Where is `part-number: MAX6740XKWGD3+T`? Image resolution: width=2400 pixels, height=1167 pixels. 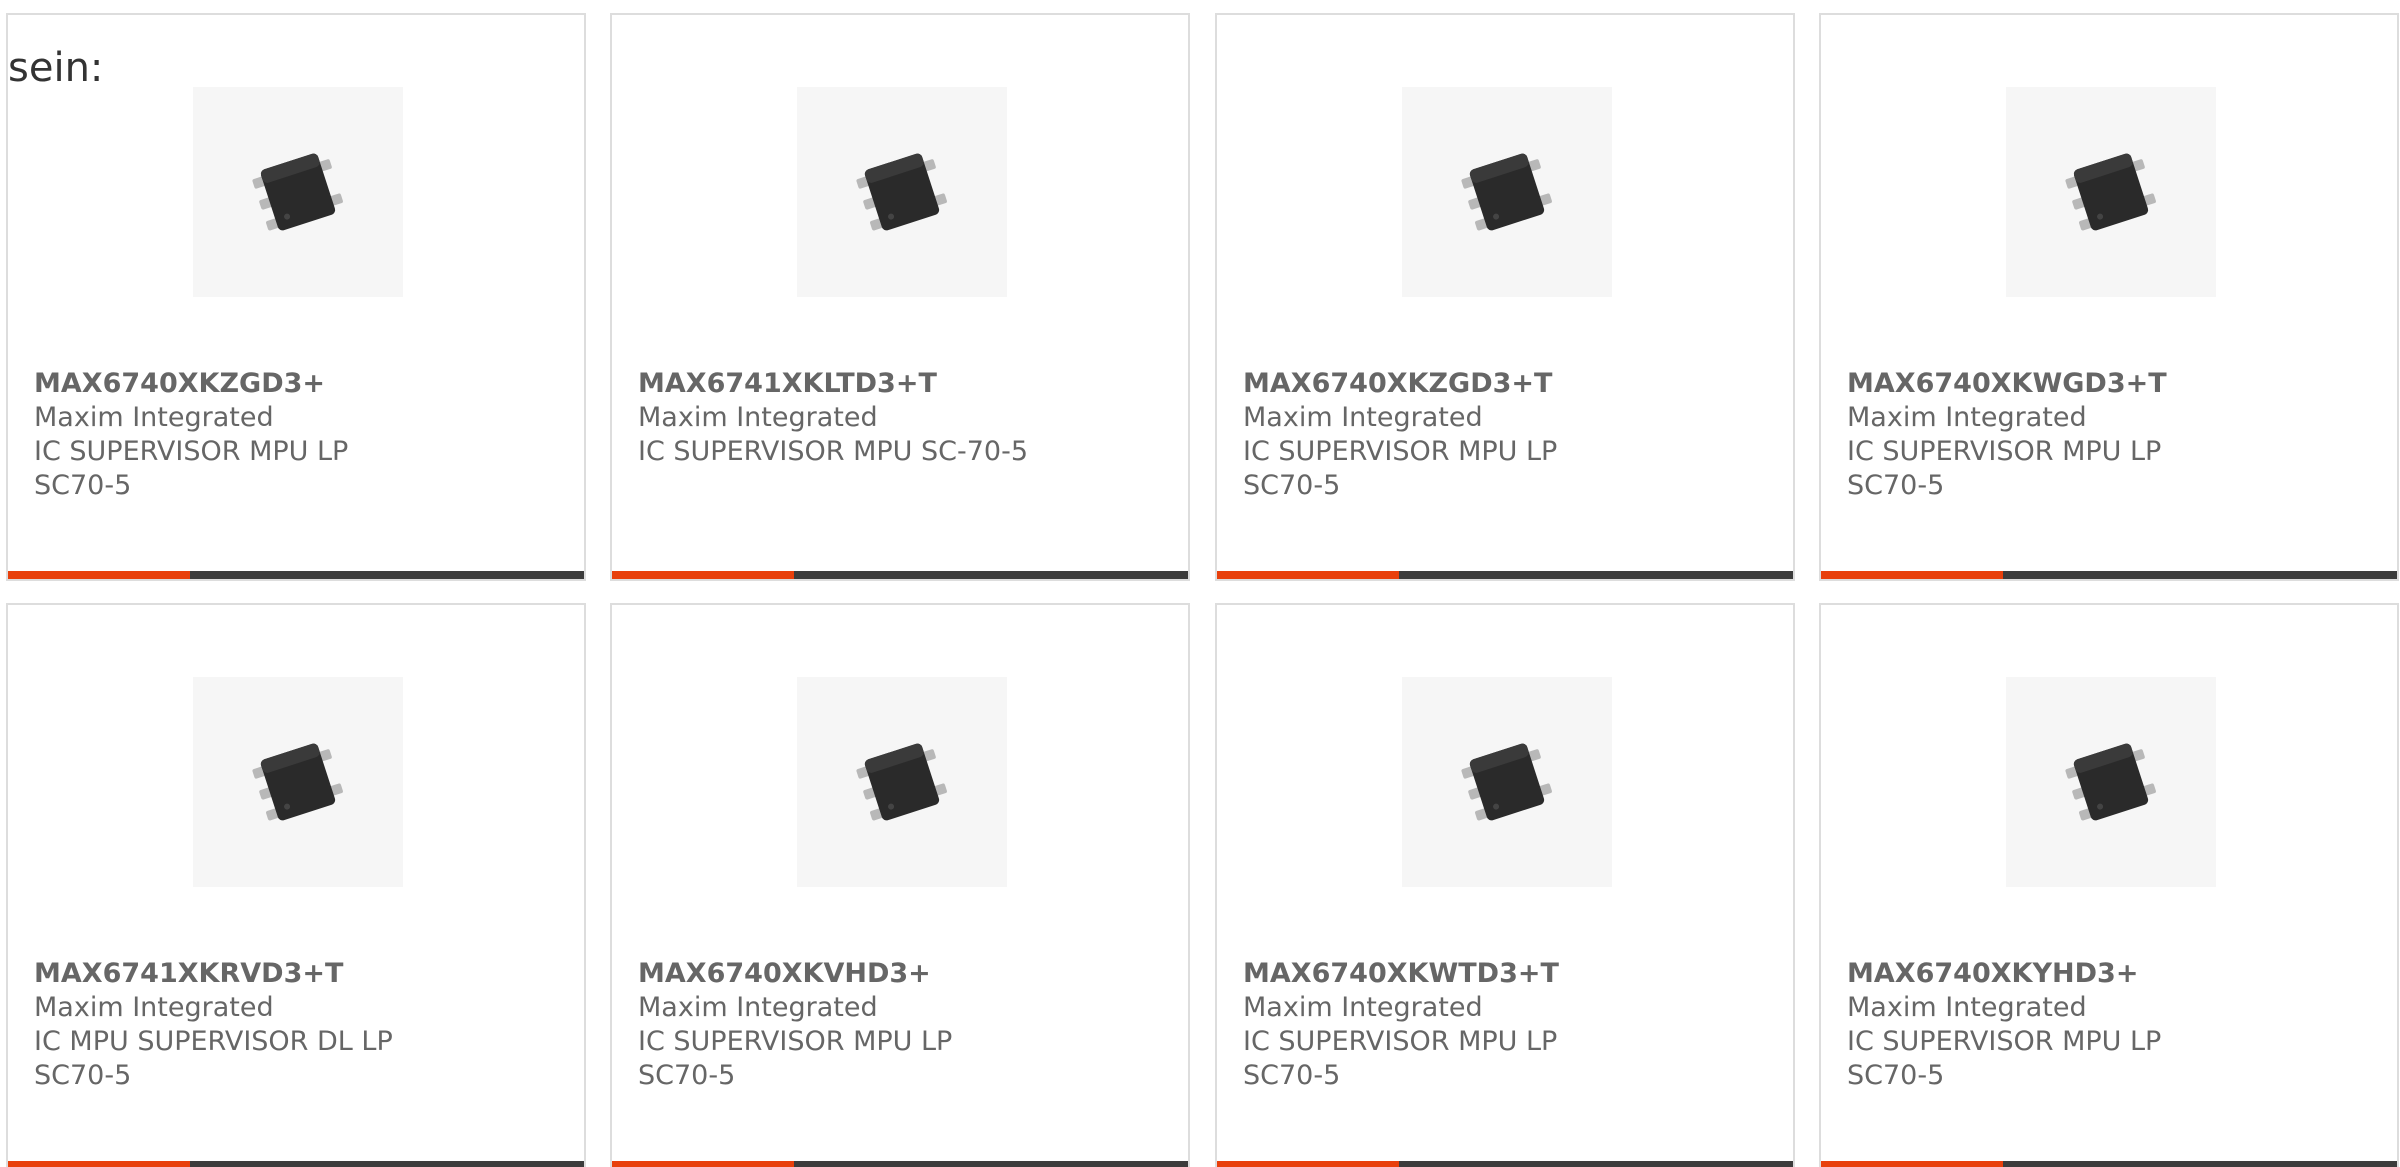
part-number: MAX6740XKWGD3+T is located at coordinates (2047, 384).